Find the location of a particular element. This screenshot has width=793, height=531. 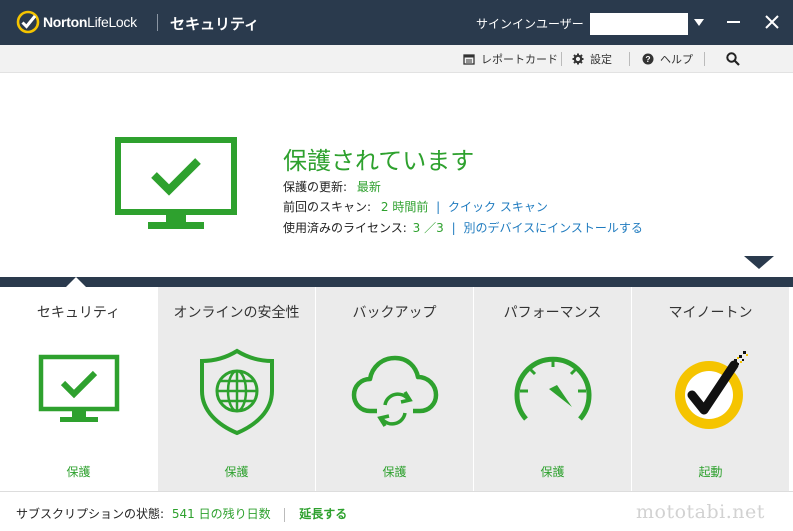

norton-logo: NortonLifeLock is located at coordinates (76, 22).